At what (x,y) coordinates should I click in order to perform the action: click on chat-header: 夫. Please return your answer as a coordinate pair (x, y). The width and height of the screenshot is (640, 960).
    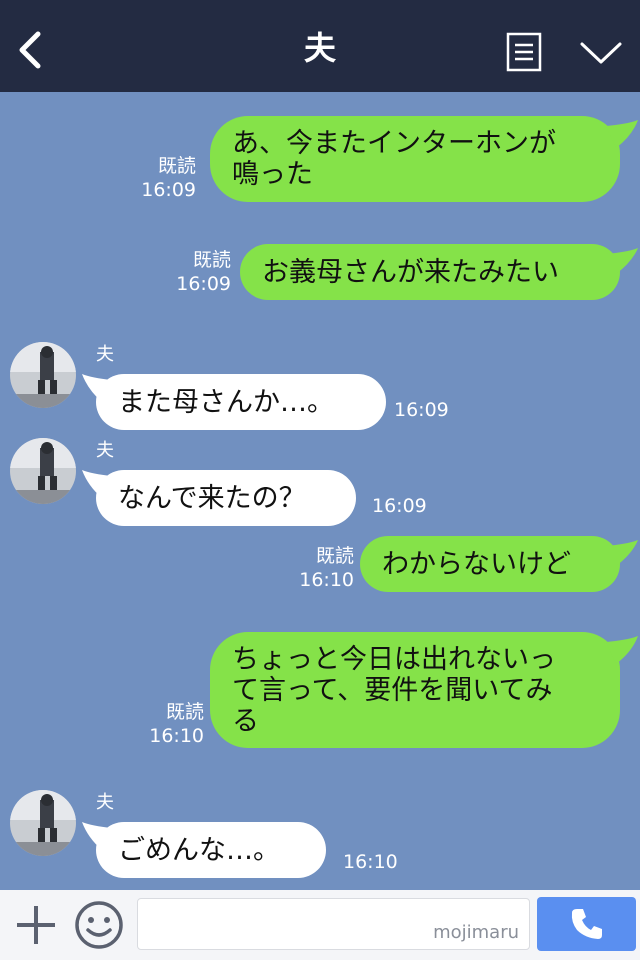
    Looking at the image, I should click on (320, 46).